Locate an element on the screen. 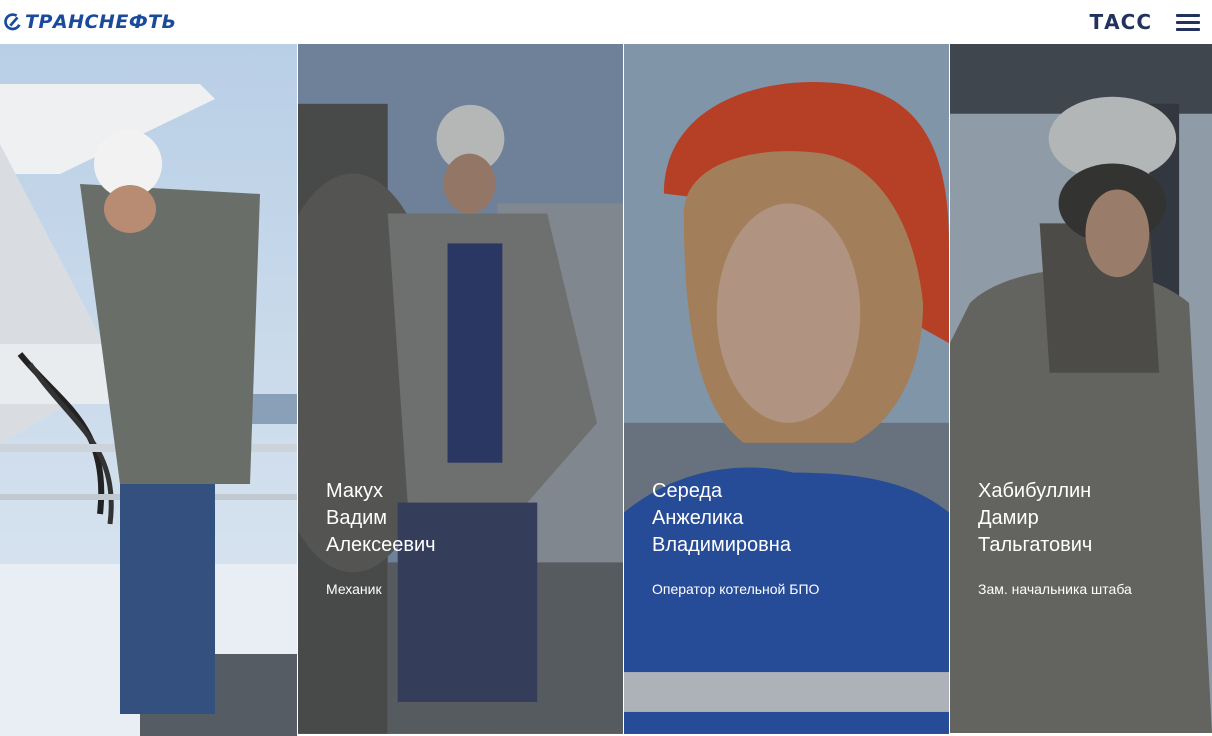 This screenshot has height=736, width=1212. person-first-name: Дамир is located at coordinates (1008, 518).